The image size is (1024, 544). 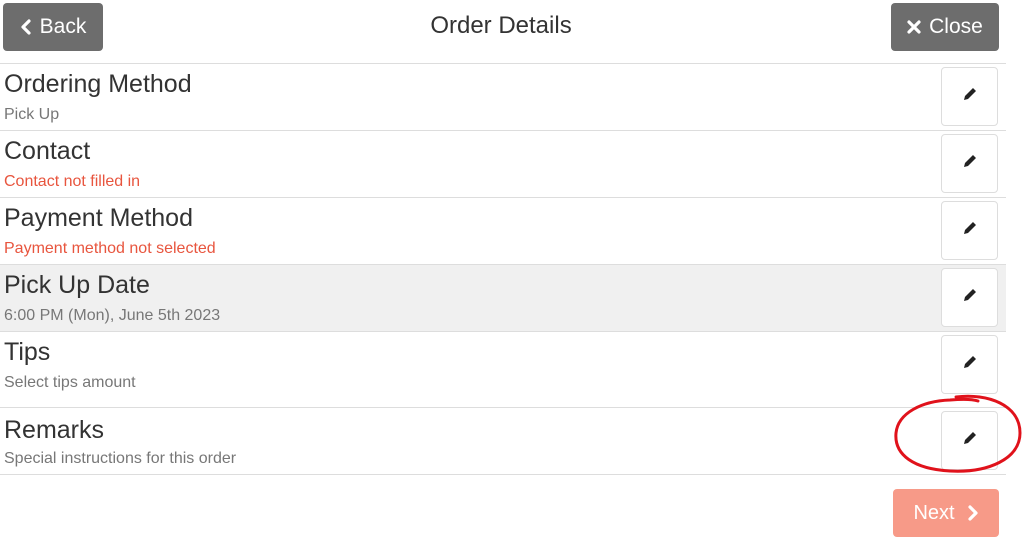 I want to click on row-label: Pick Up Date, so click(x=77, y=285).